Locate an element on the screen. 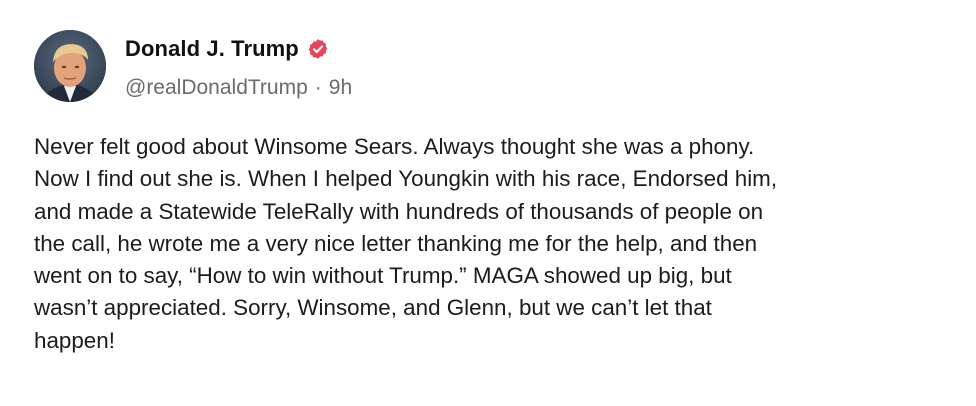  post-timestamp: 9h is located at coordinates (340, 88).